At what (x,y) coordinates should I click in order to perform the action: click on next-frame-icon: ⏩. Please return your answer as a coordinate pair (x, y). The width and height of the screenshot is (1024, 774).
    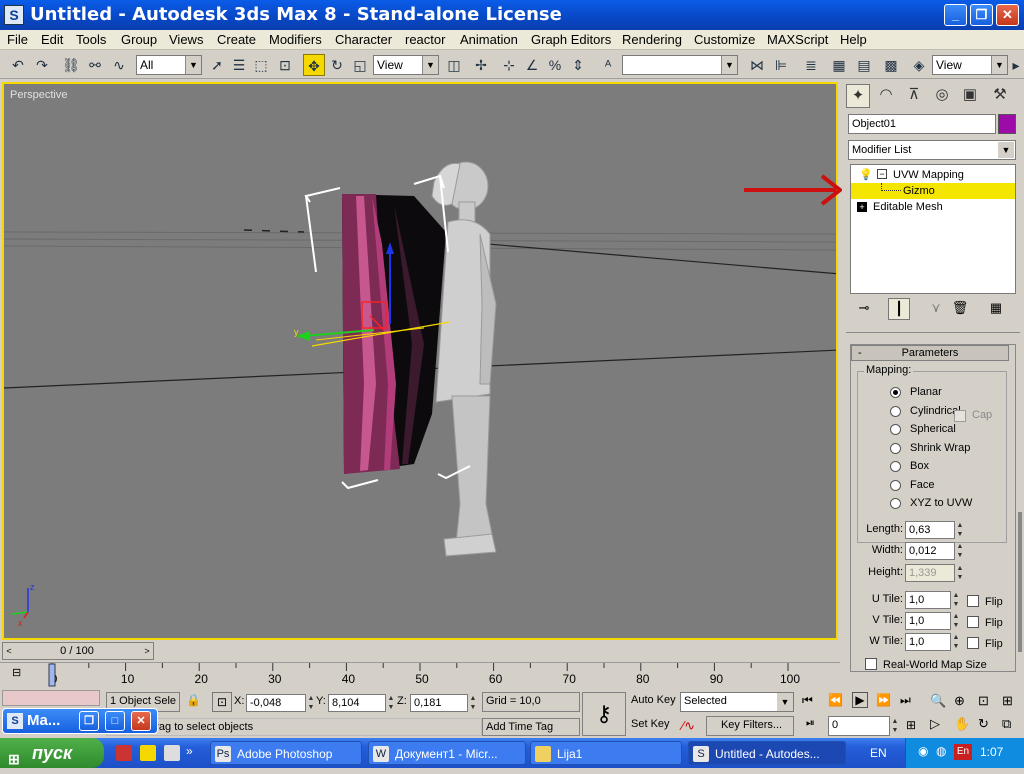
    Looking at the image, I should click on (883, 700).